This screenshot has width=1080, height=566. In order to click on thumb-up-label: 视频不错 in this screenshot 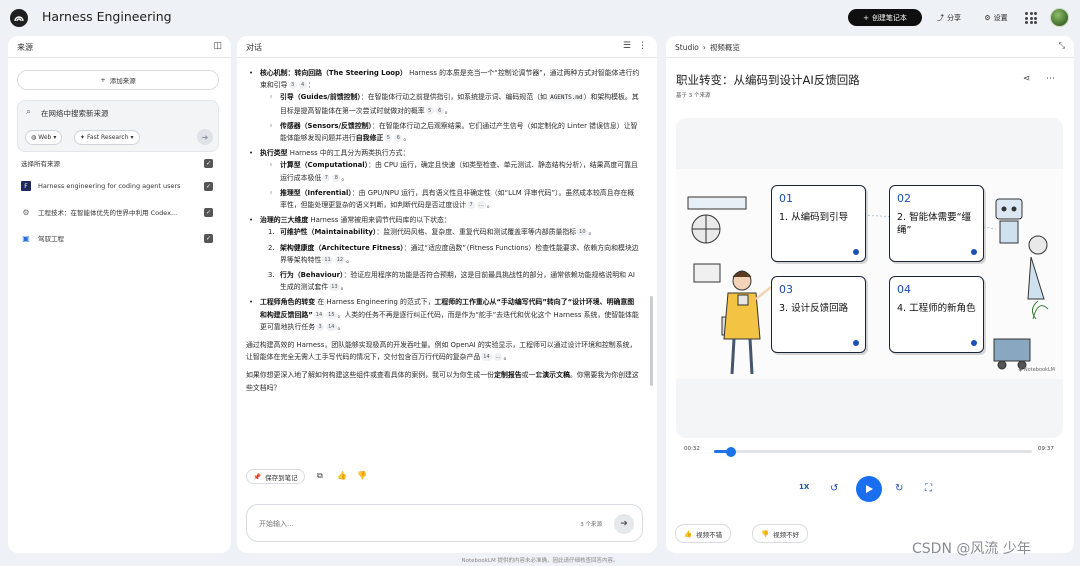, I will do `click(709, 534)`.